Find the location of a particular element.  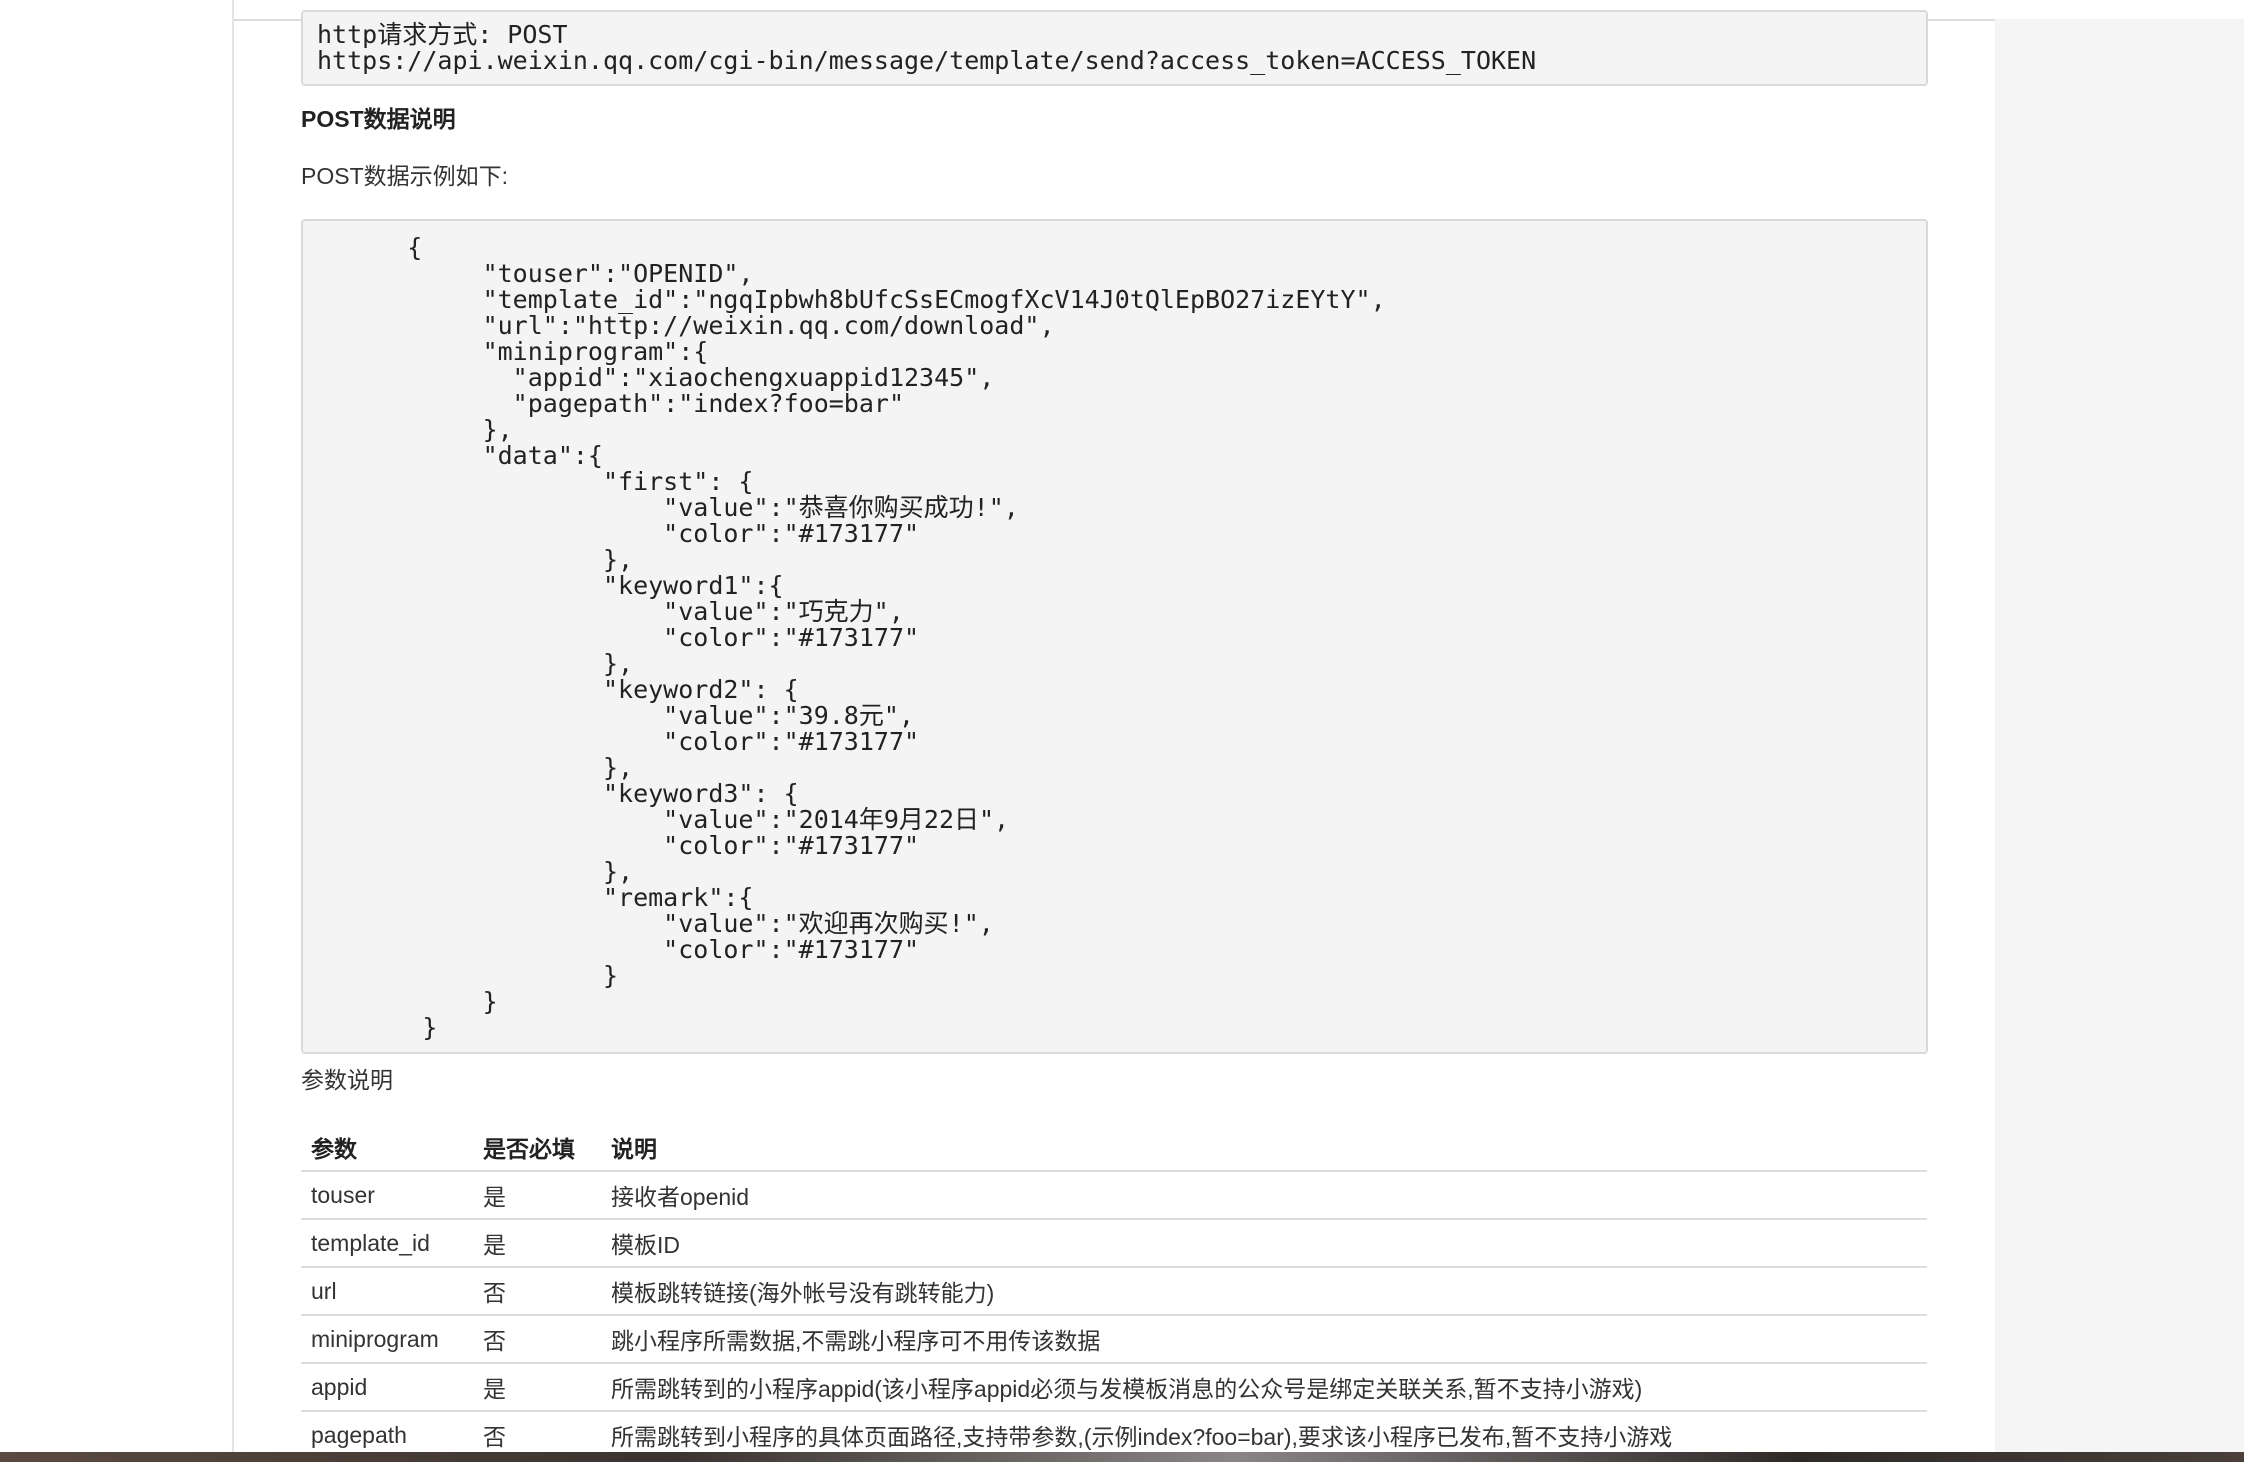

param-description: 模板ID is located at coordinates (1264, 1243).